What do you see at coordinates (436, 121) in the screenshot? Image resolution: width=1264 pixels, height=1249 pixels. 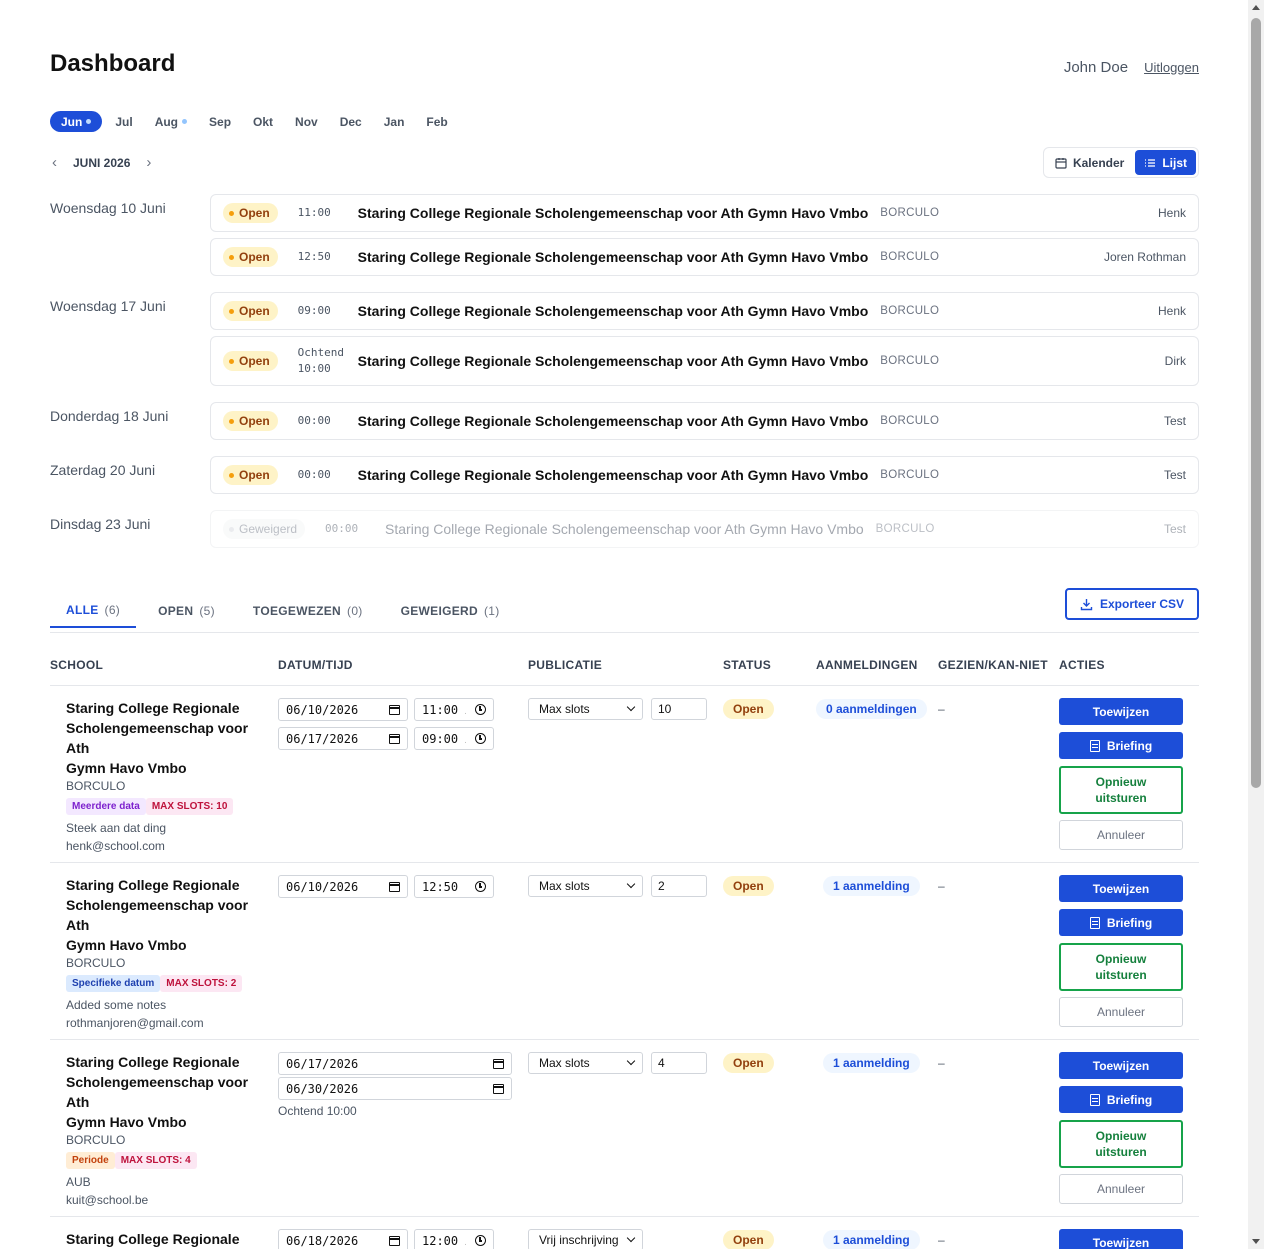 I see `month-pill-feb: Feb` at bounding box center [436, 121].